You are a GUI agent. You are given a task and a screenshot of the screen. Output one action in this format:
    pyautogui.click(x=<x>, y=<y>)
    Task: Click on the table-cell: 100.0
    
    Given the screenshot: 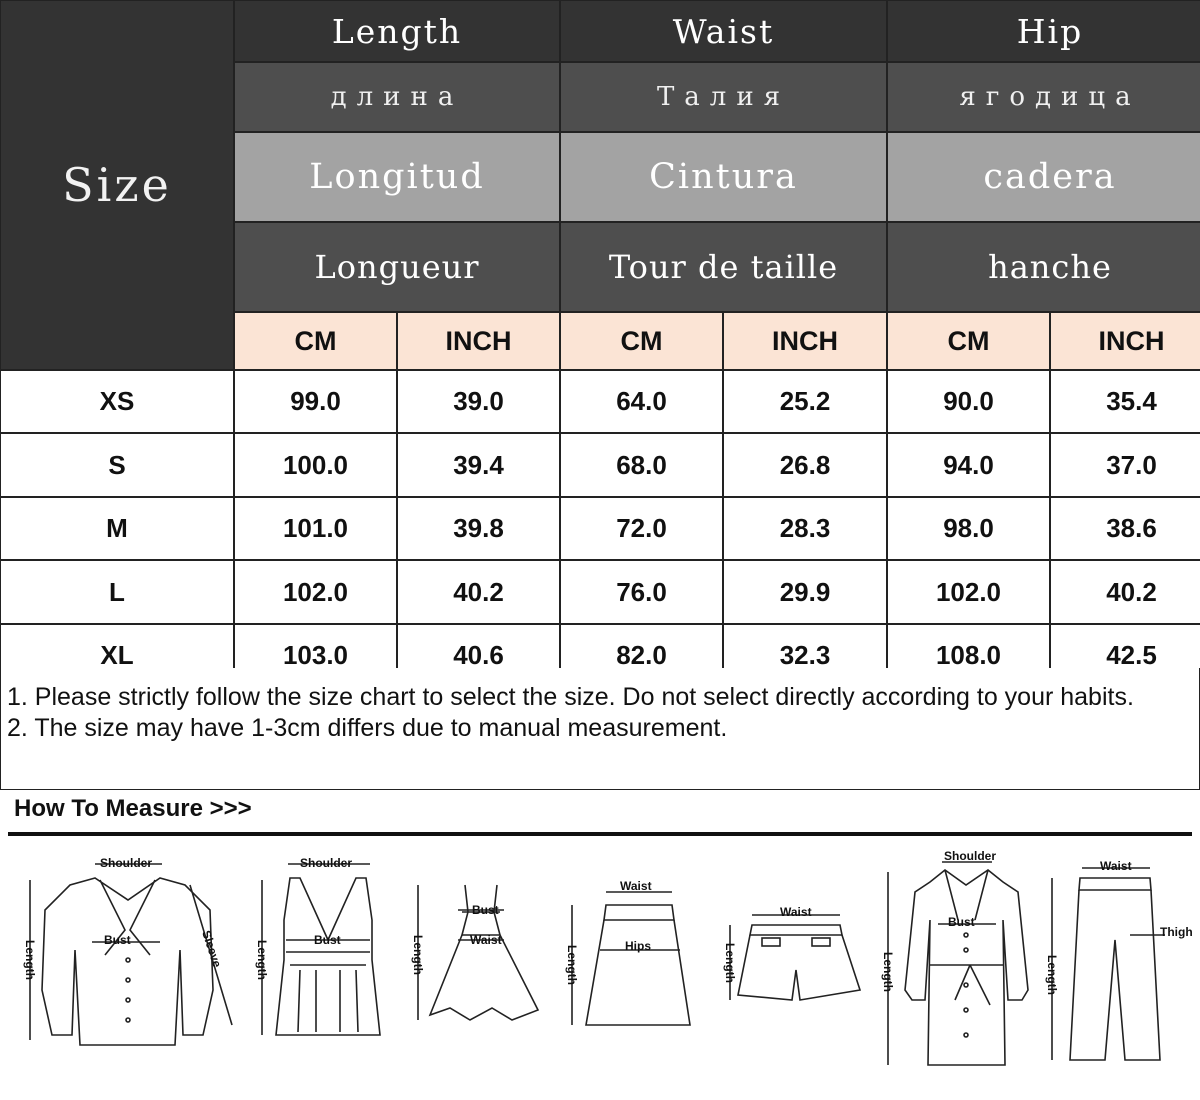 What is the action you would take?
    pyautogui.click(x=315, y=465)
    